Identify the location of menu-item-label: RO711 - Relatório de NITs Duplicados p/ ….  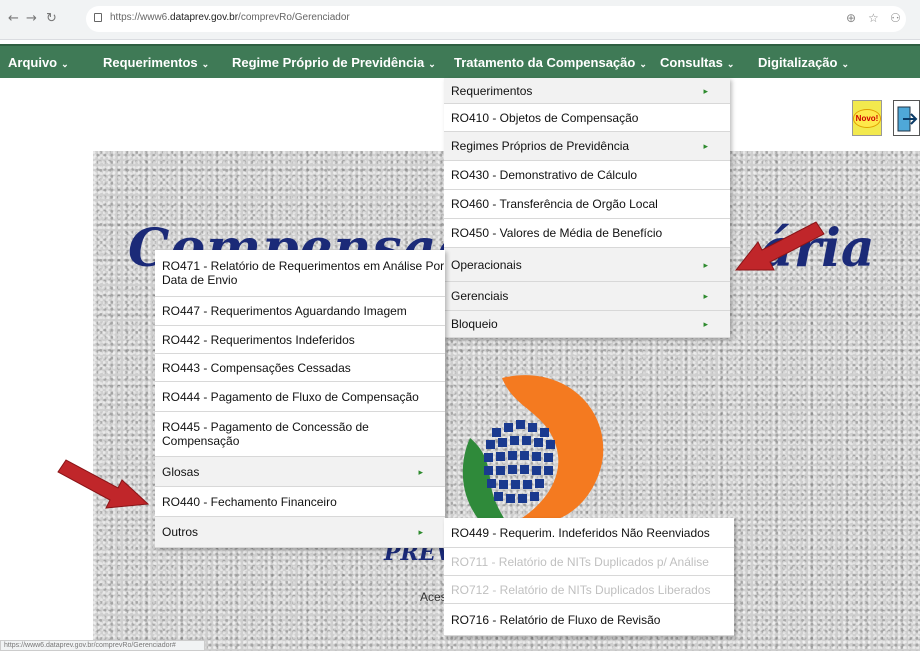
(580, 561).